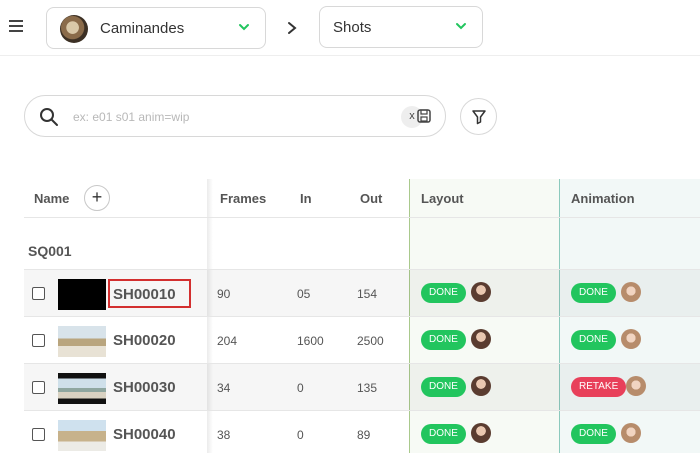  I want to click on shot-name: SH00020, so click(144, 340).